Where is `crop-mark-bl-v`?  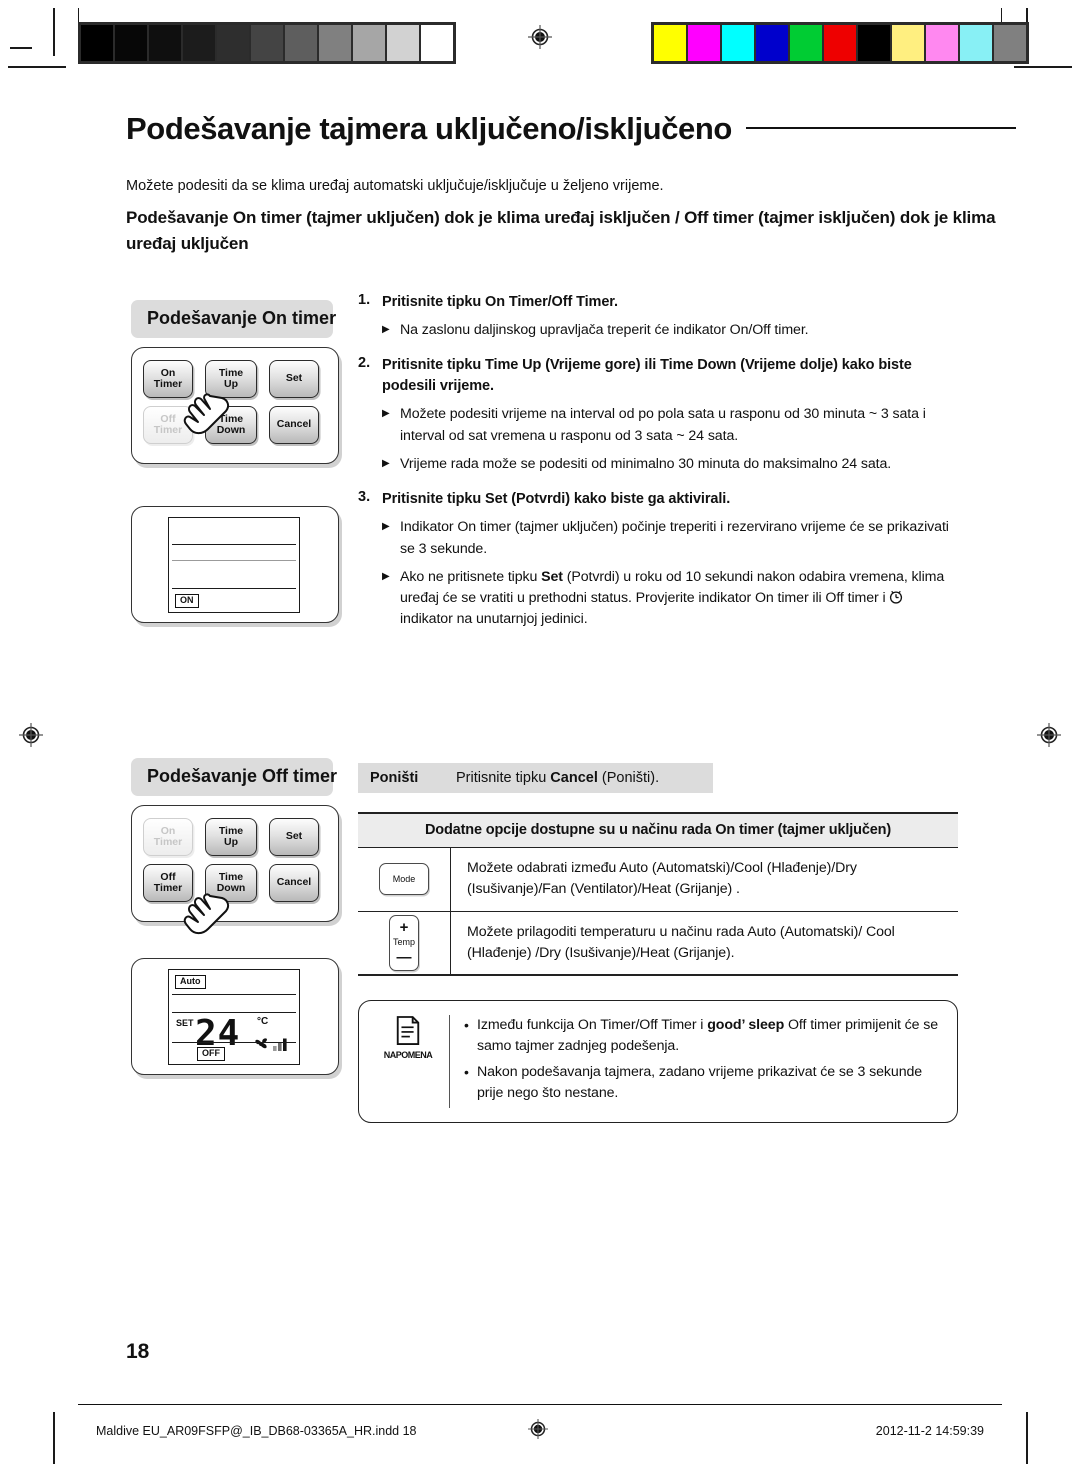 crop-mark-bl-v is located at coordinates (54, 1438).